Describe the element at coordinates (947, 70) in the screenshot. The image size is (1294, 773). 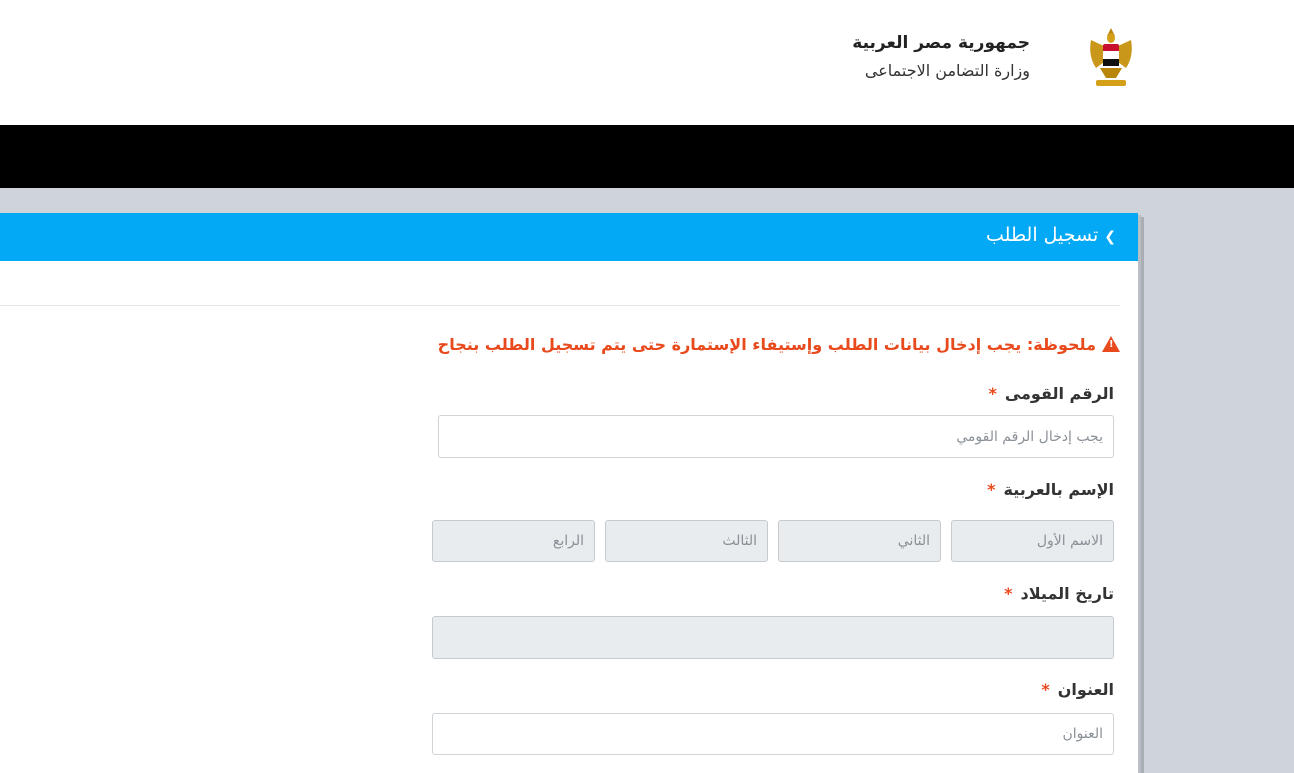
I see `ministry-name: وزارة التضامن الاجتماعى` at that location.